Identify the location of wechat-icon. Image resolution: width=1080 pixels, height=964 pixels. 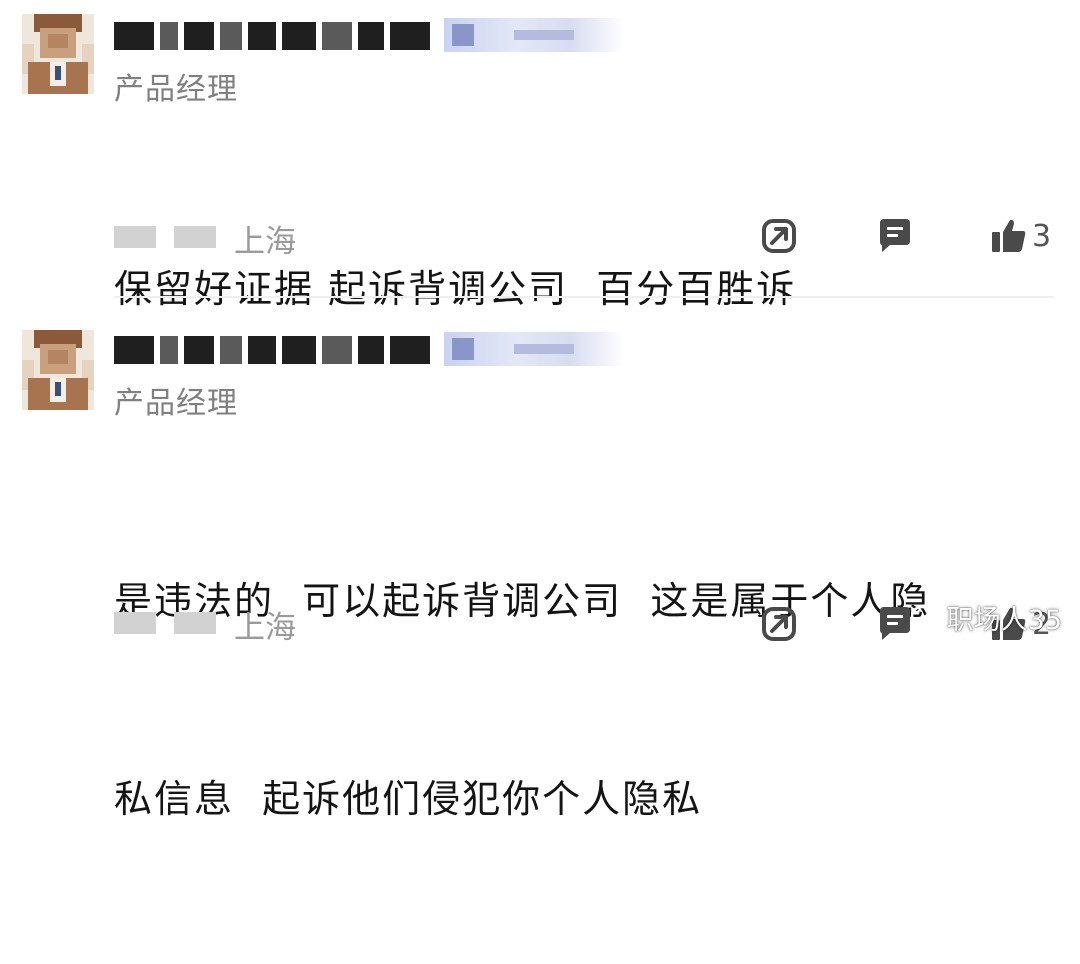
(925, 617).